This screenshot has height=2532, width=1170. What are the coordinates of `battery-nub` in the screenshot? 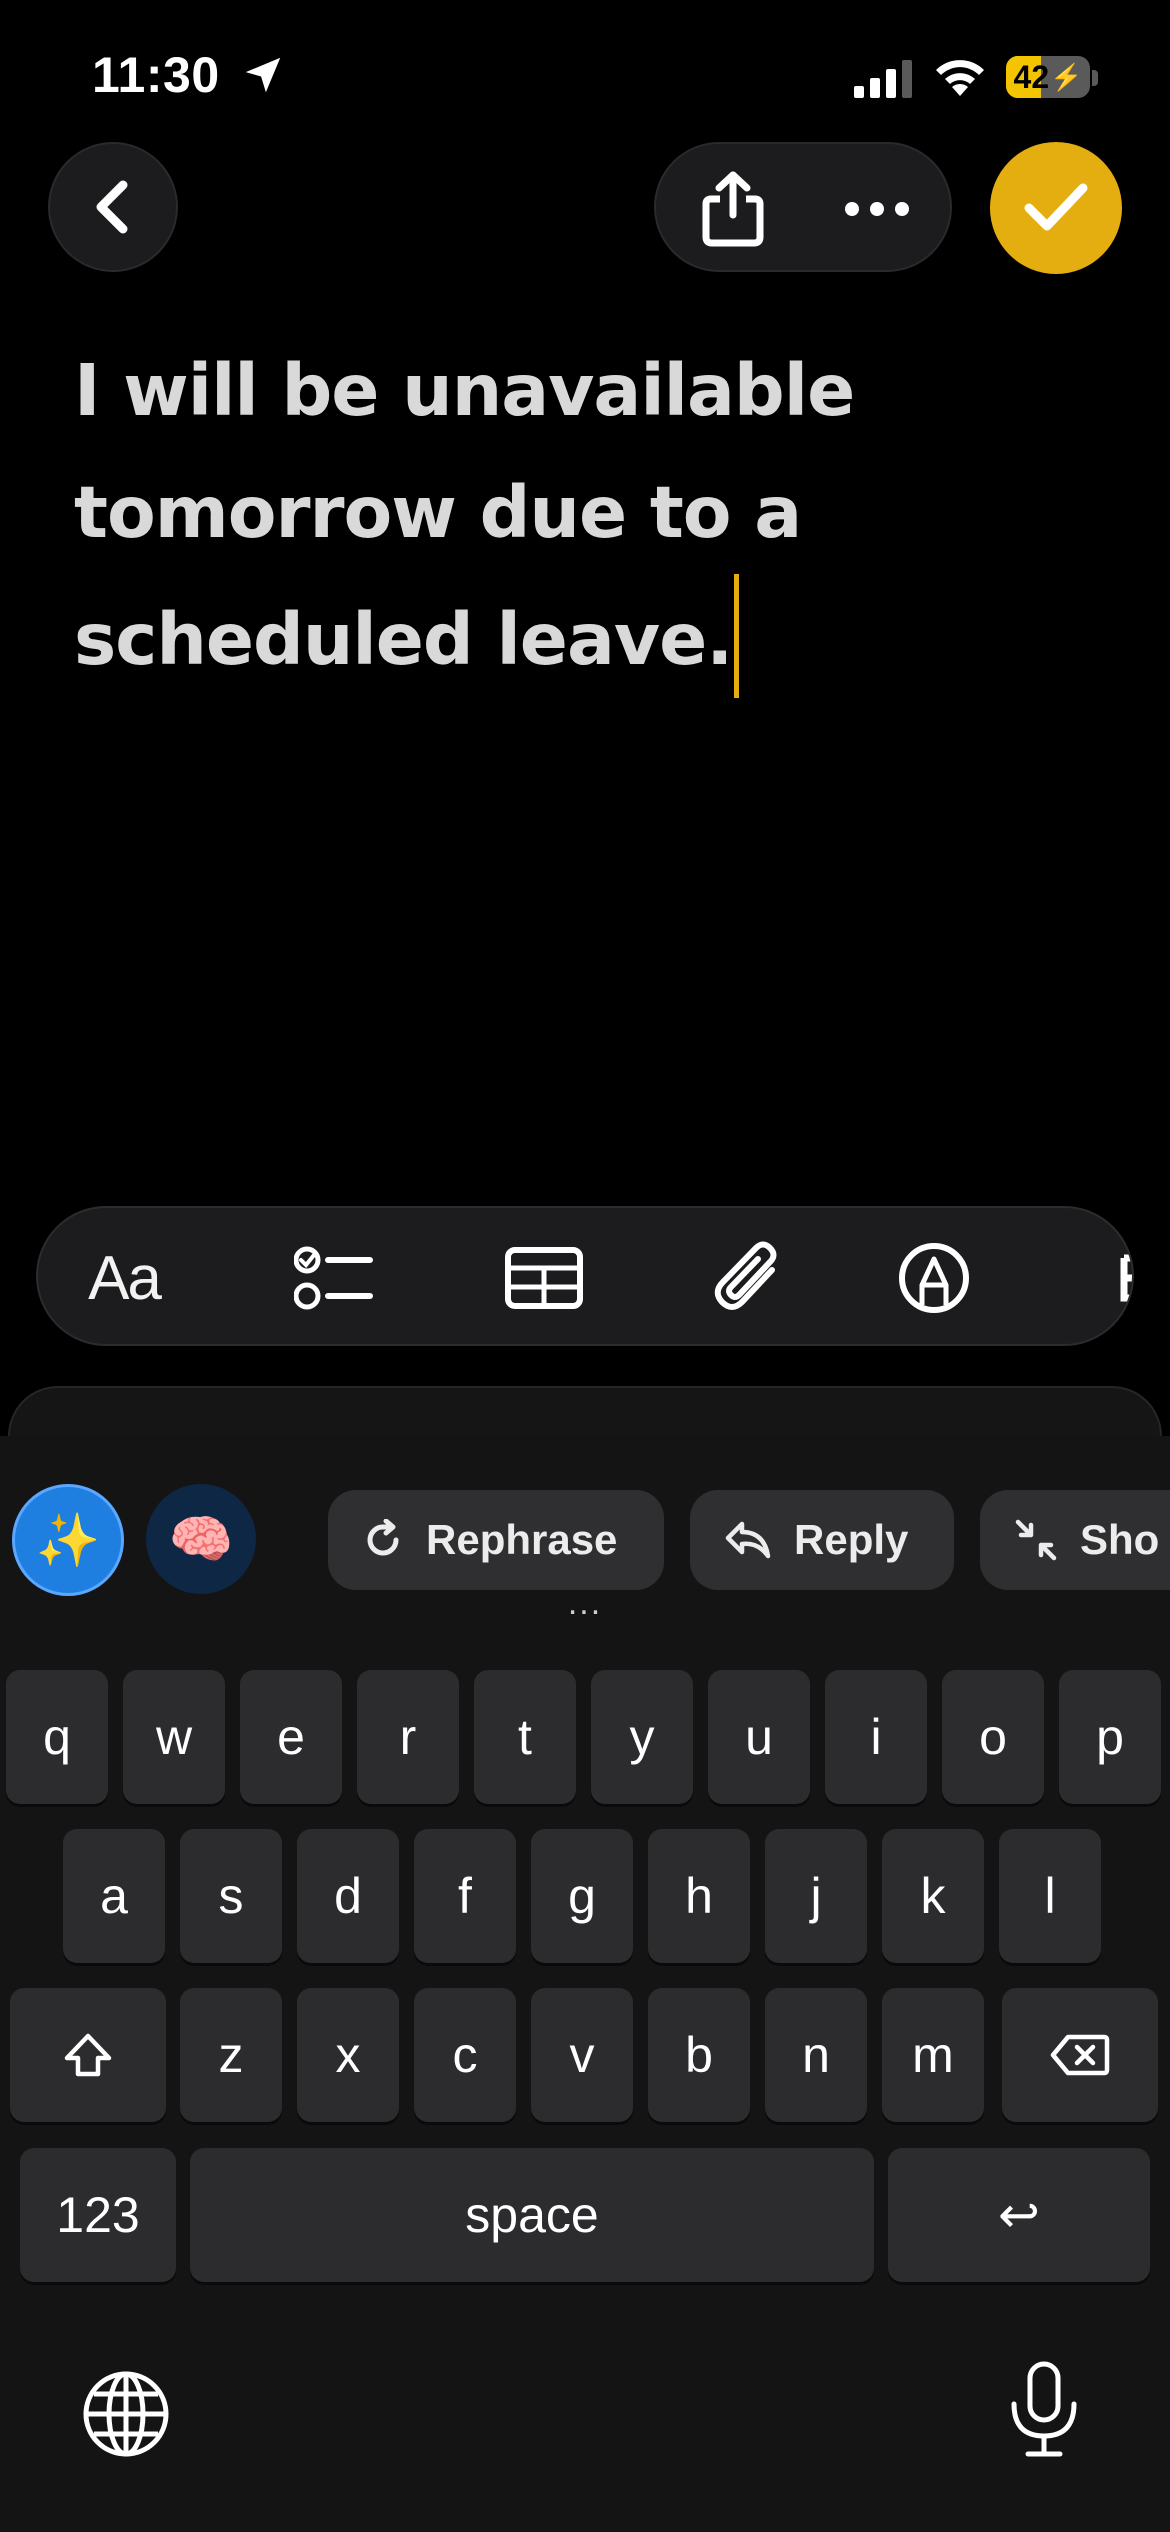 It's located at (1095, 78).